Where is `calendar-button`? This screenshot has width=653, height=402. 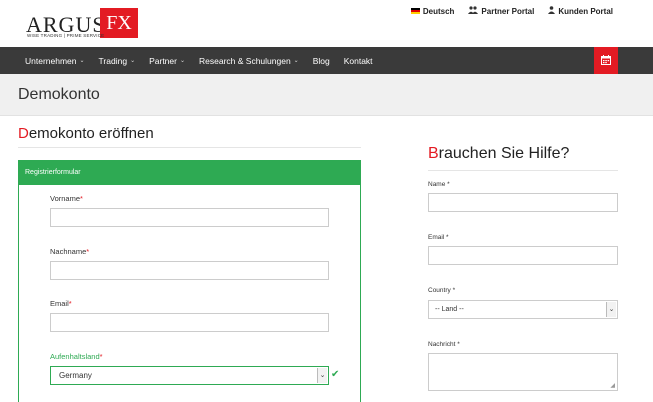
calendar-button is located at coordinates (606, 60).